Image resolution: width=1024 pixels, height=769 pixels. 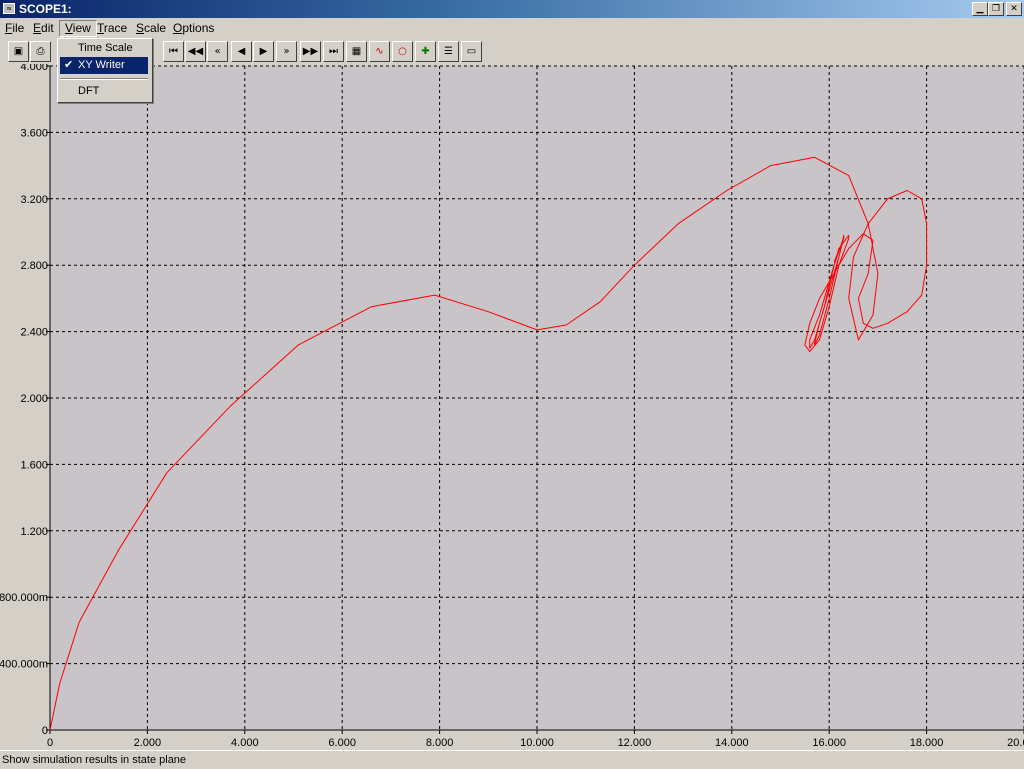 What do you see at coordinates (34, 68) in the screenshot?
I see `y-tick-label: 4.000` at bounding box center [34, 68].